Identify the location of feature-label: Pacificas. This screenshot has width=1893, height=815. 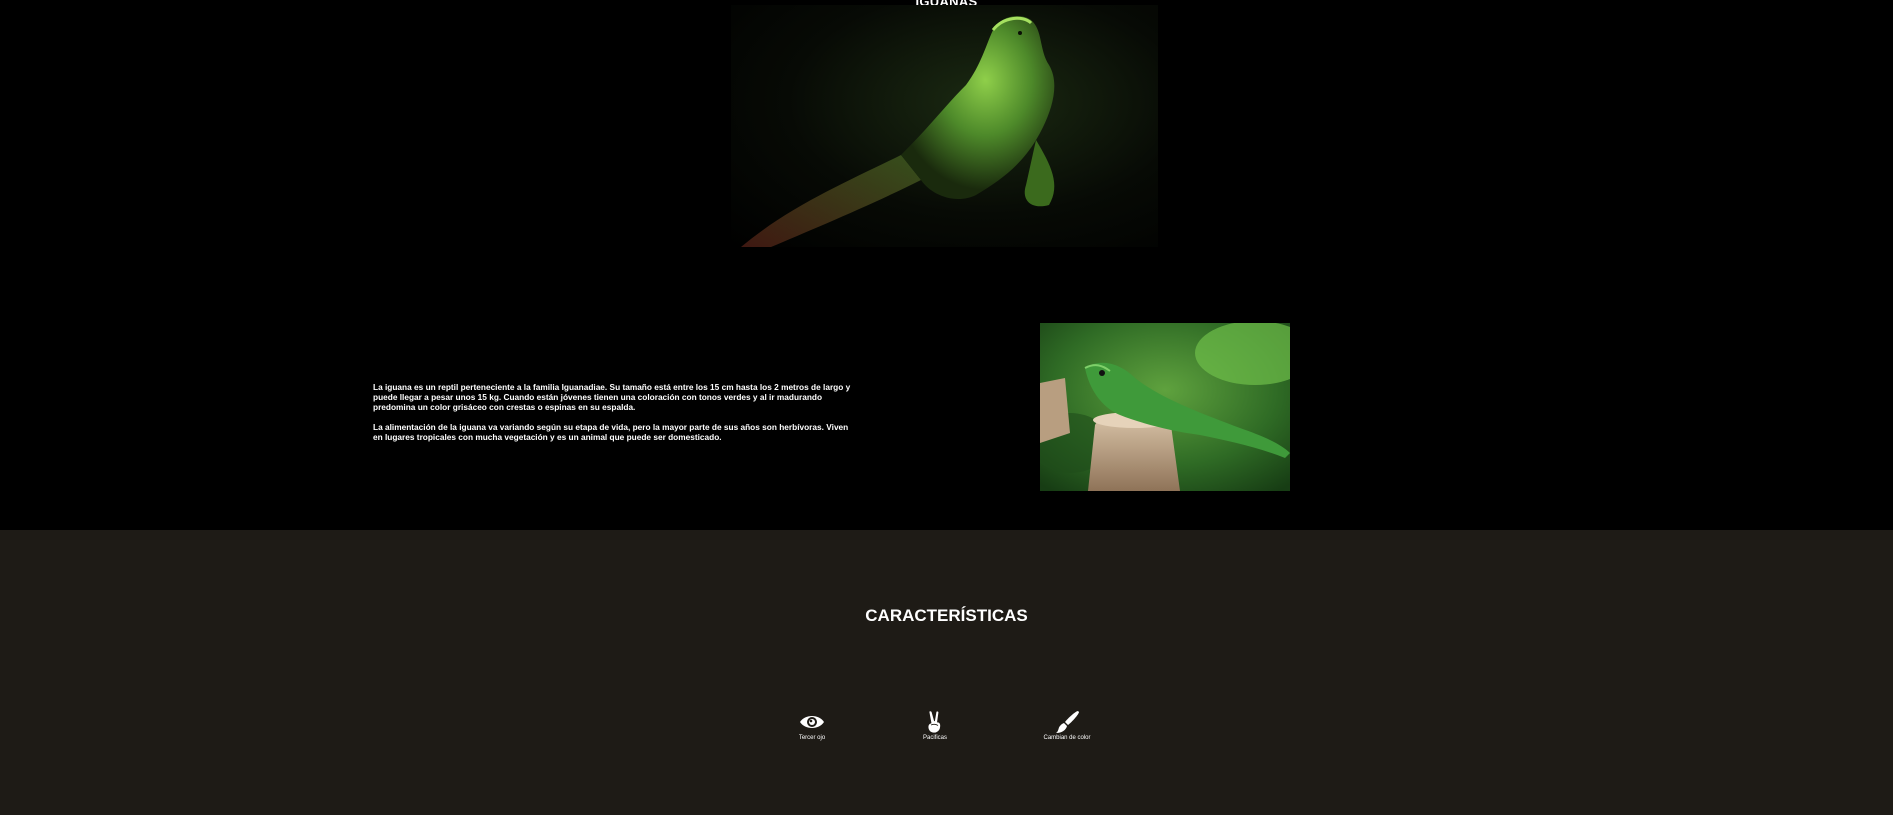
(934, 738).